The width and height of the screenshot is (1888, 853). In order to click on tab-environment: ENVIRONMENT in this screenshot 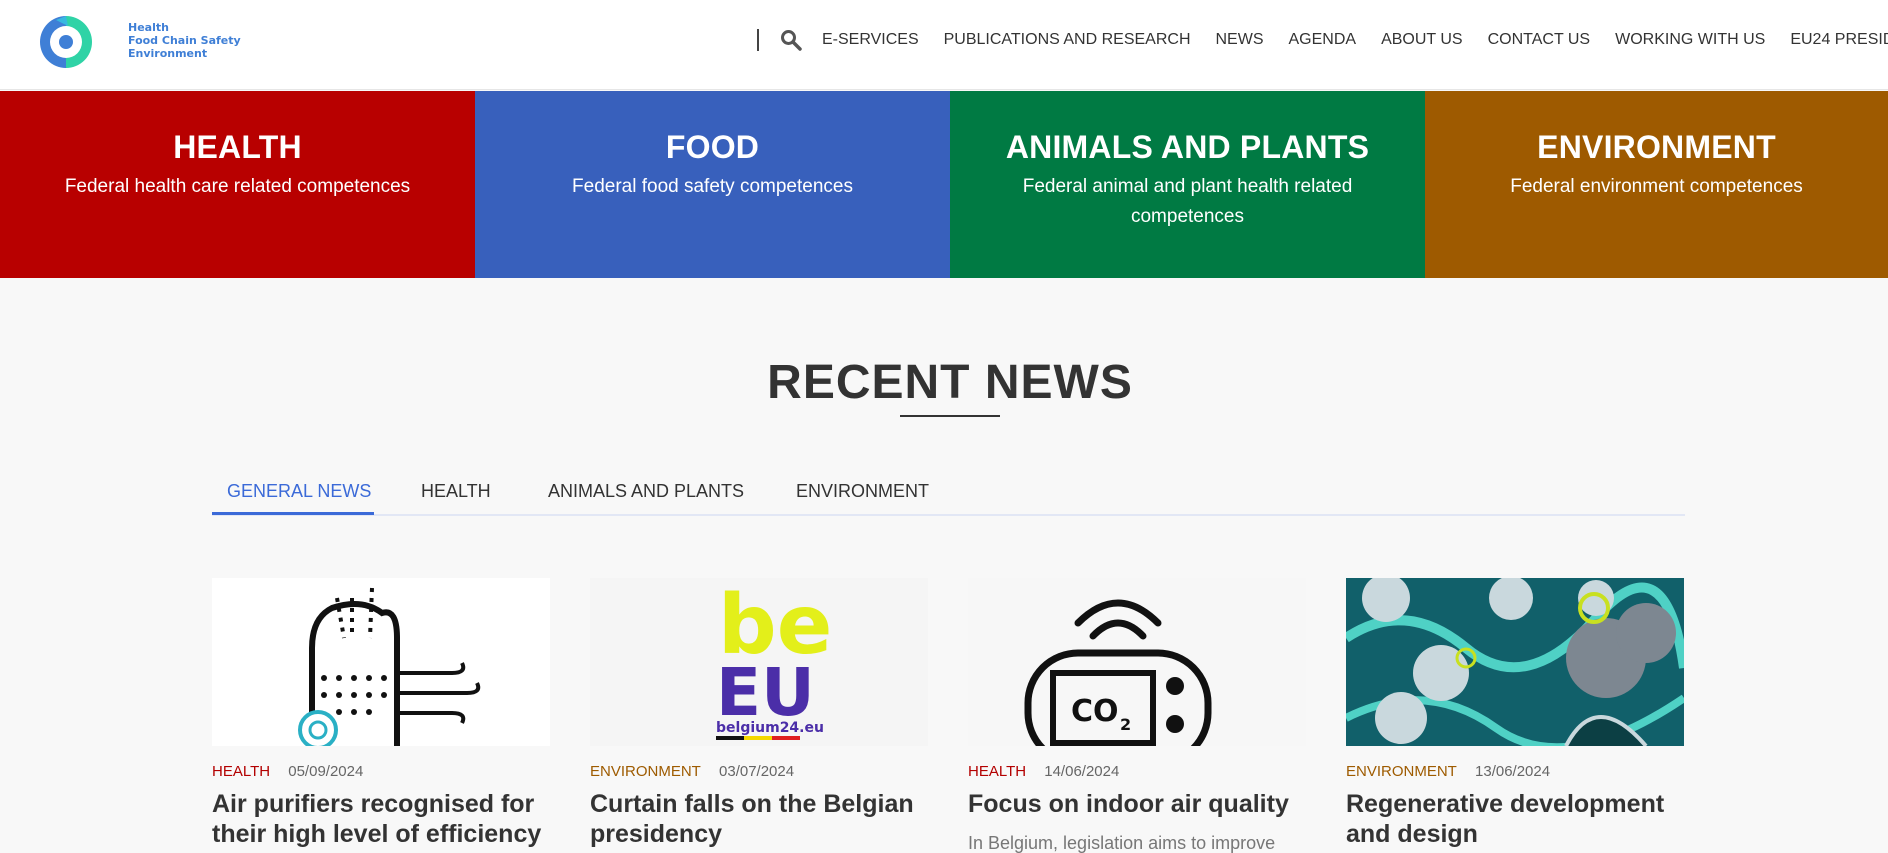, I will do `click(862, 491)`.